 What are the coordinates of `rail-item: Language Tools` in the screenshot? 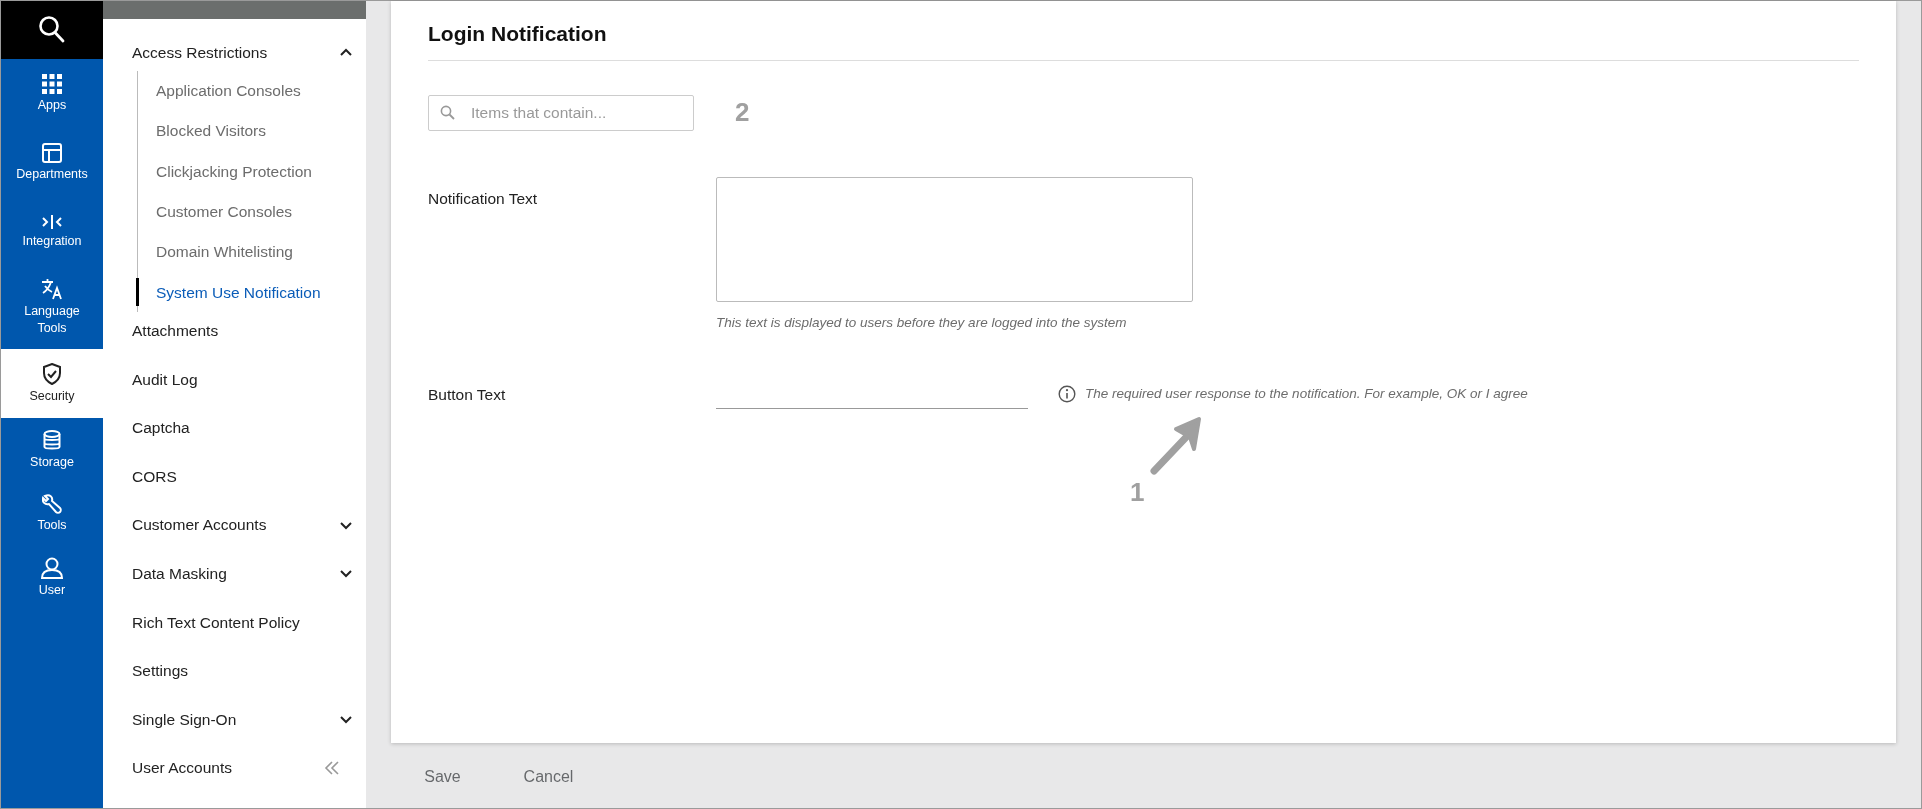 It's located at (52, 307).